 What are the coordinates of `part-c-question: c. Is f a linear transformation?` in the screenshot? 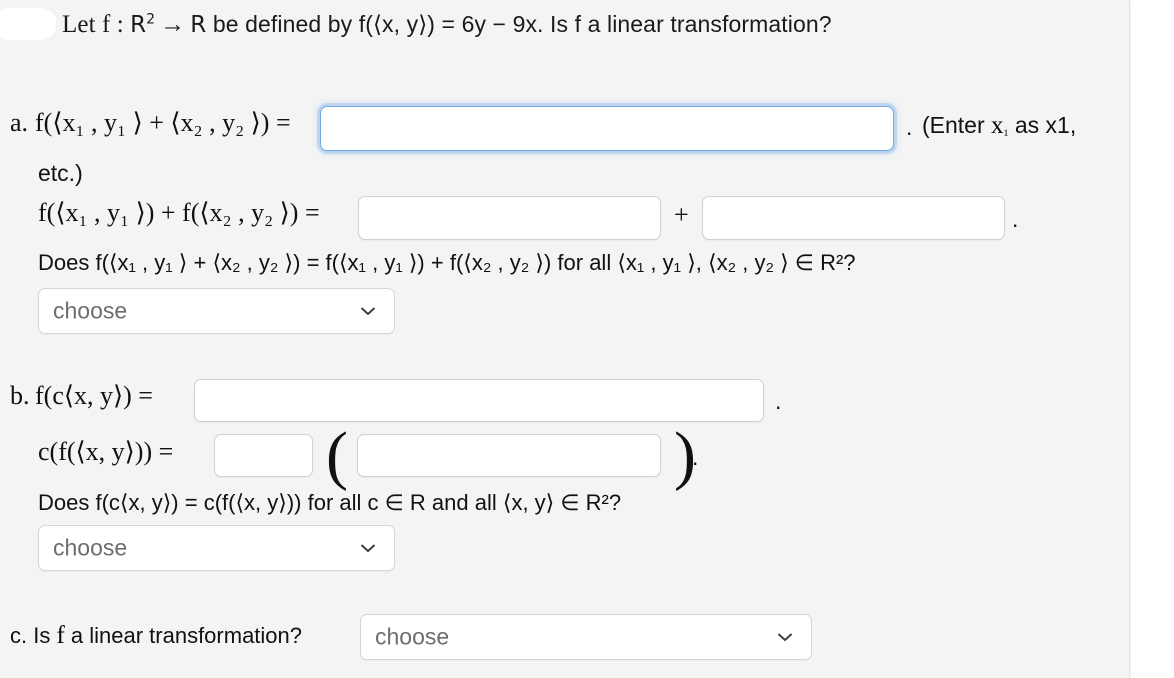 It's located at (156, 636).